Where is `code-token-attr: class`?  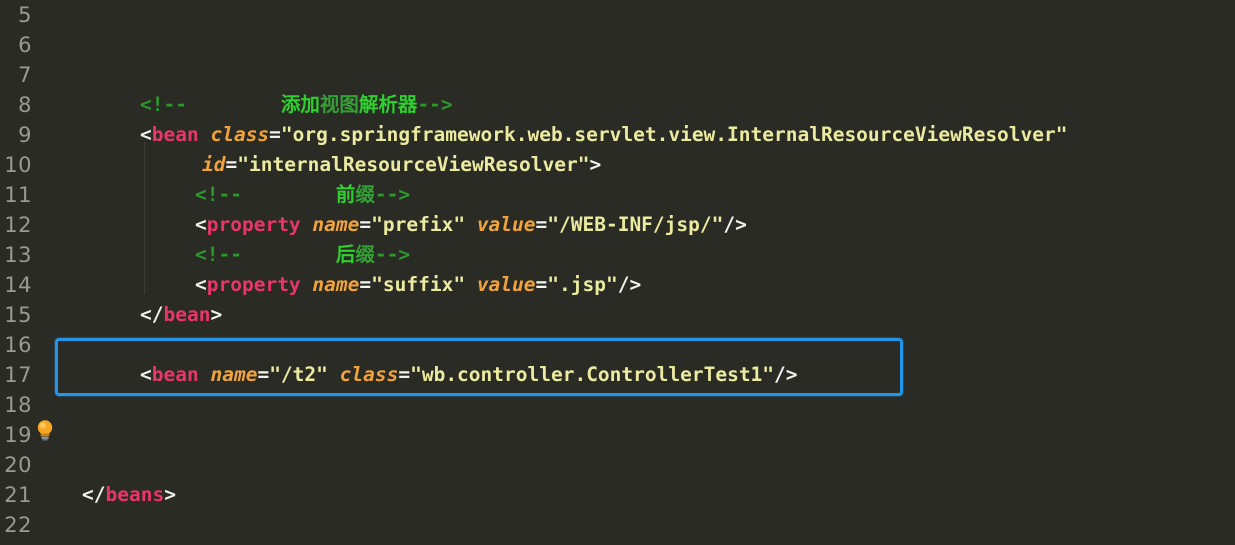 code-token-attr: class is located at coordinates (240, 134).